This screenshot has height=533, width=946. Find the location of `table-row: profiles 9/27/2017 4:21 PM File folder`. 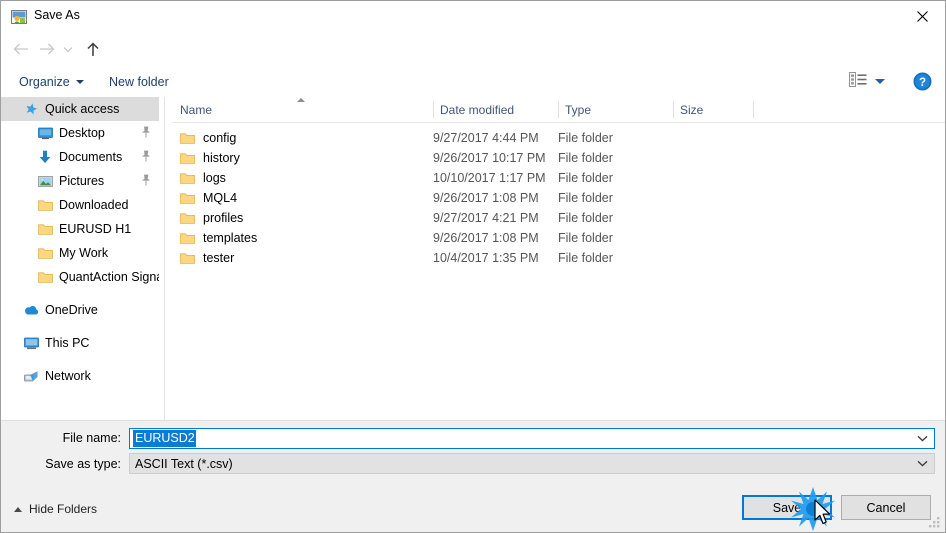

table-row: profiles 9/27/2017 4:21 PM File folder is located at coordinates (559, 218).